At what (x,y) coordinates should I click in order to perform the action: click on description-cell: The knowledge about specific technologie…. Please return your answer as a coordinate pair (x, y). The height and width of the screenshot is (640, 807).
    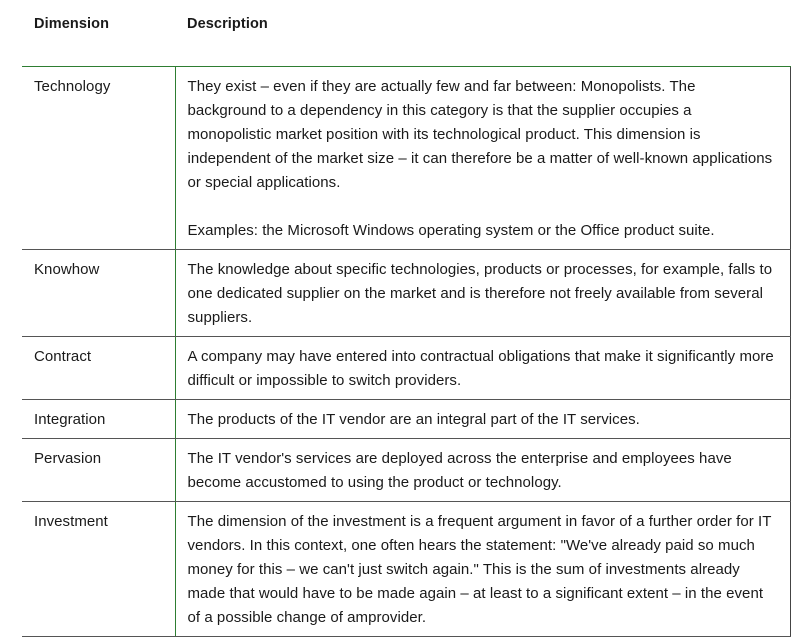
    Looking at the image, I should click on (483, 293).